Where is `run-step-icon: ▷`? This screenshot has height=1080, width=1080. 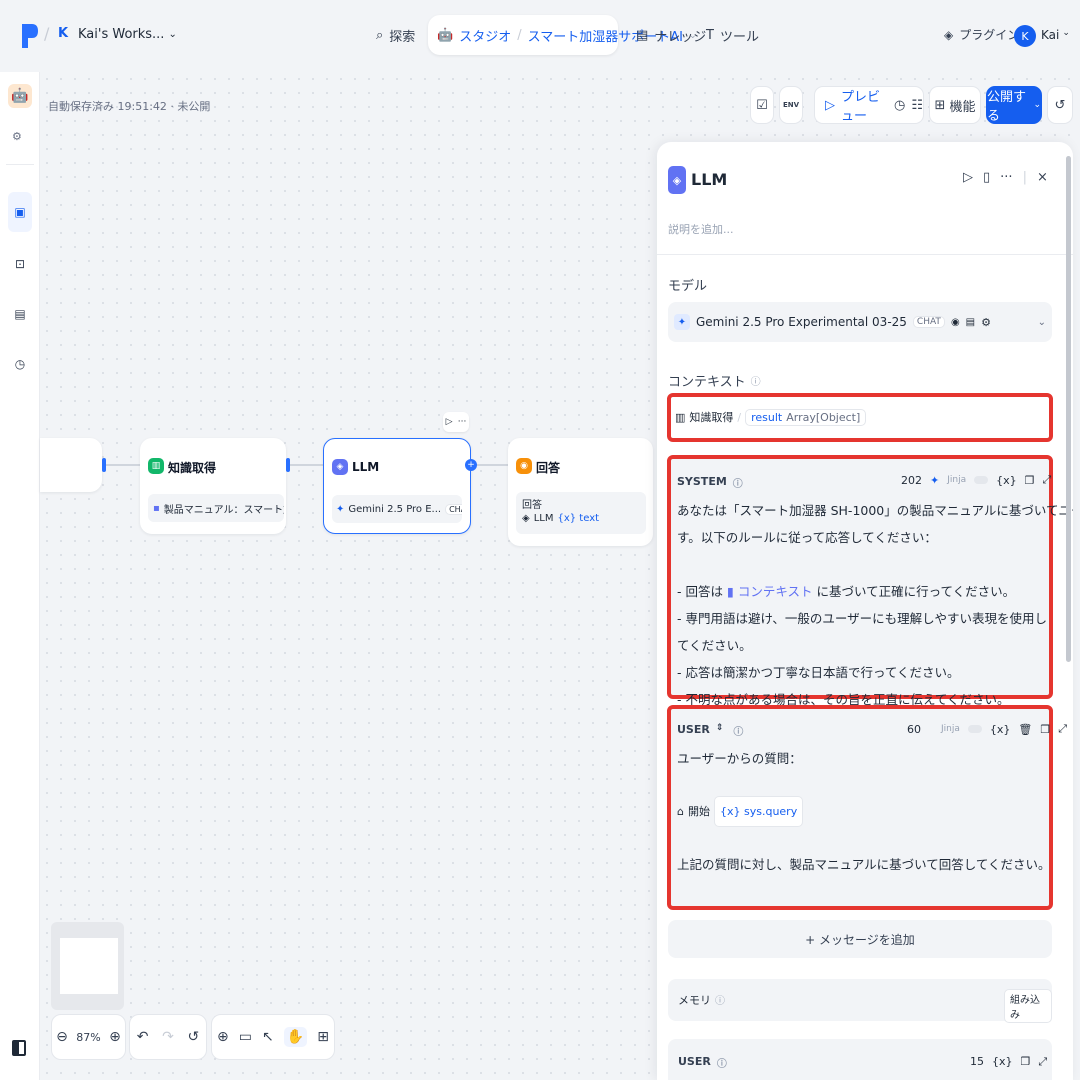
run-step-icon: ▷ is located at coordinates (968, 177).